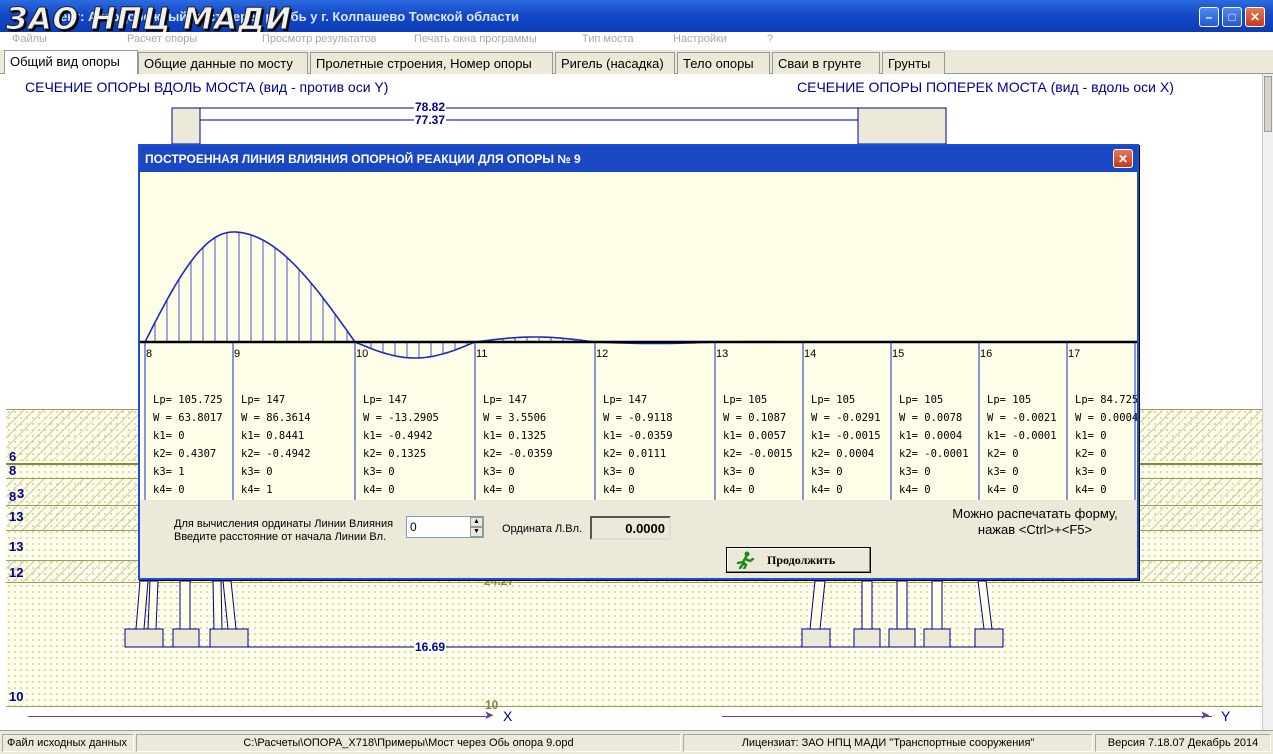 This screenshot has height=754, width=1273. I want to click on level-pile-bottom: 16.69, so click(430, 647).